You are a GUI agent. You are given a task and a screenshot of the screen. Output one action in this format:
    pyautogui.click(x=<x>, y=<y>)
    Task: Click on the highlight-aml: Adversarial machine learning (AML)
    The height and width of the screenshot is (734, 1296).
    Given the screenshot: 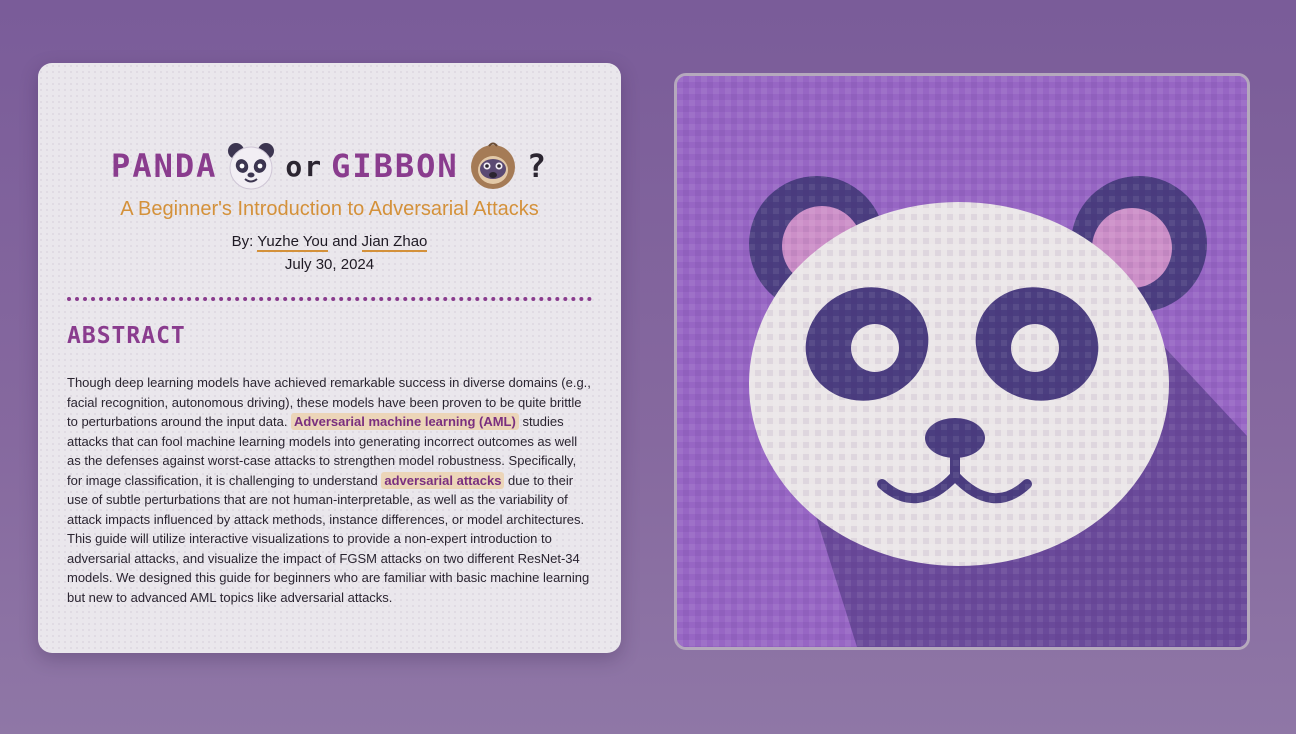 What is the action you would take?
    pyautogui.click(x=405, y=421)
    